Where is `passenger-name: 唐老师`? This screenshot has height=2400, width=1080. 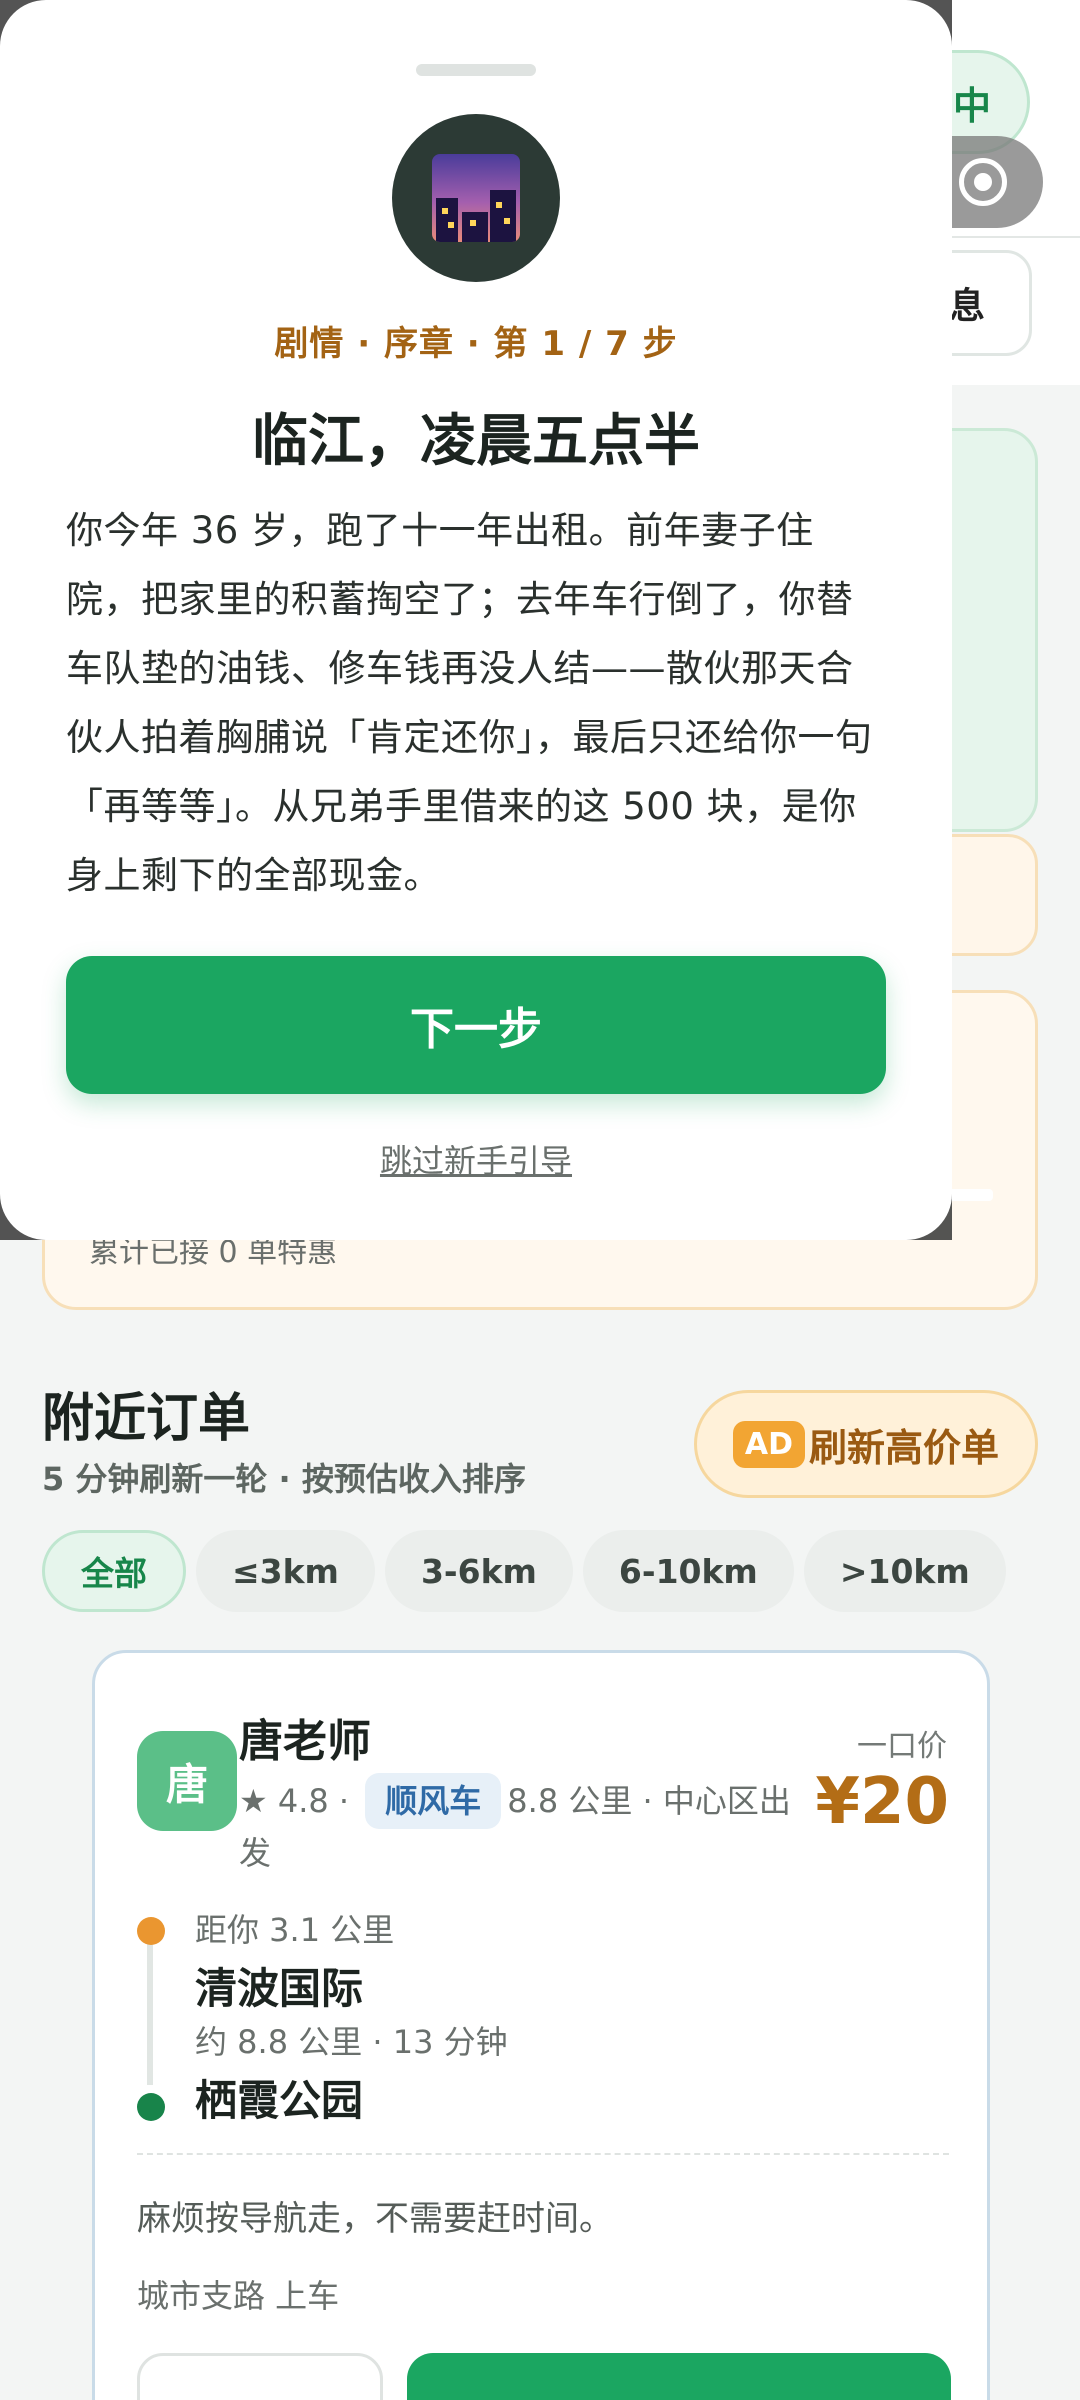 passenger-name: 唐老师 is located at coordinates (305, 1741).